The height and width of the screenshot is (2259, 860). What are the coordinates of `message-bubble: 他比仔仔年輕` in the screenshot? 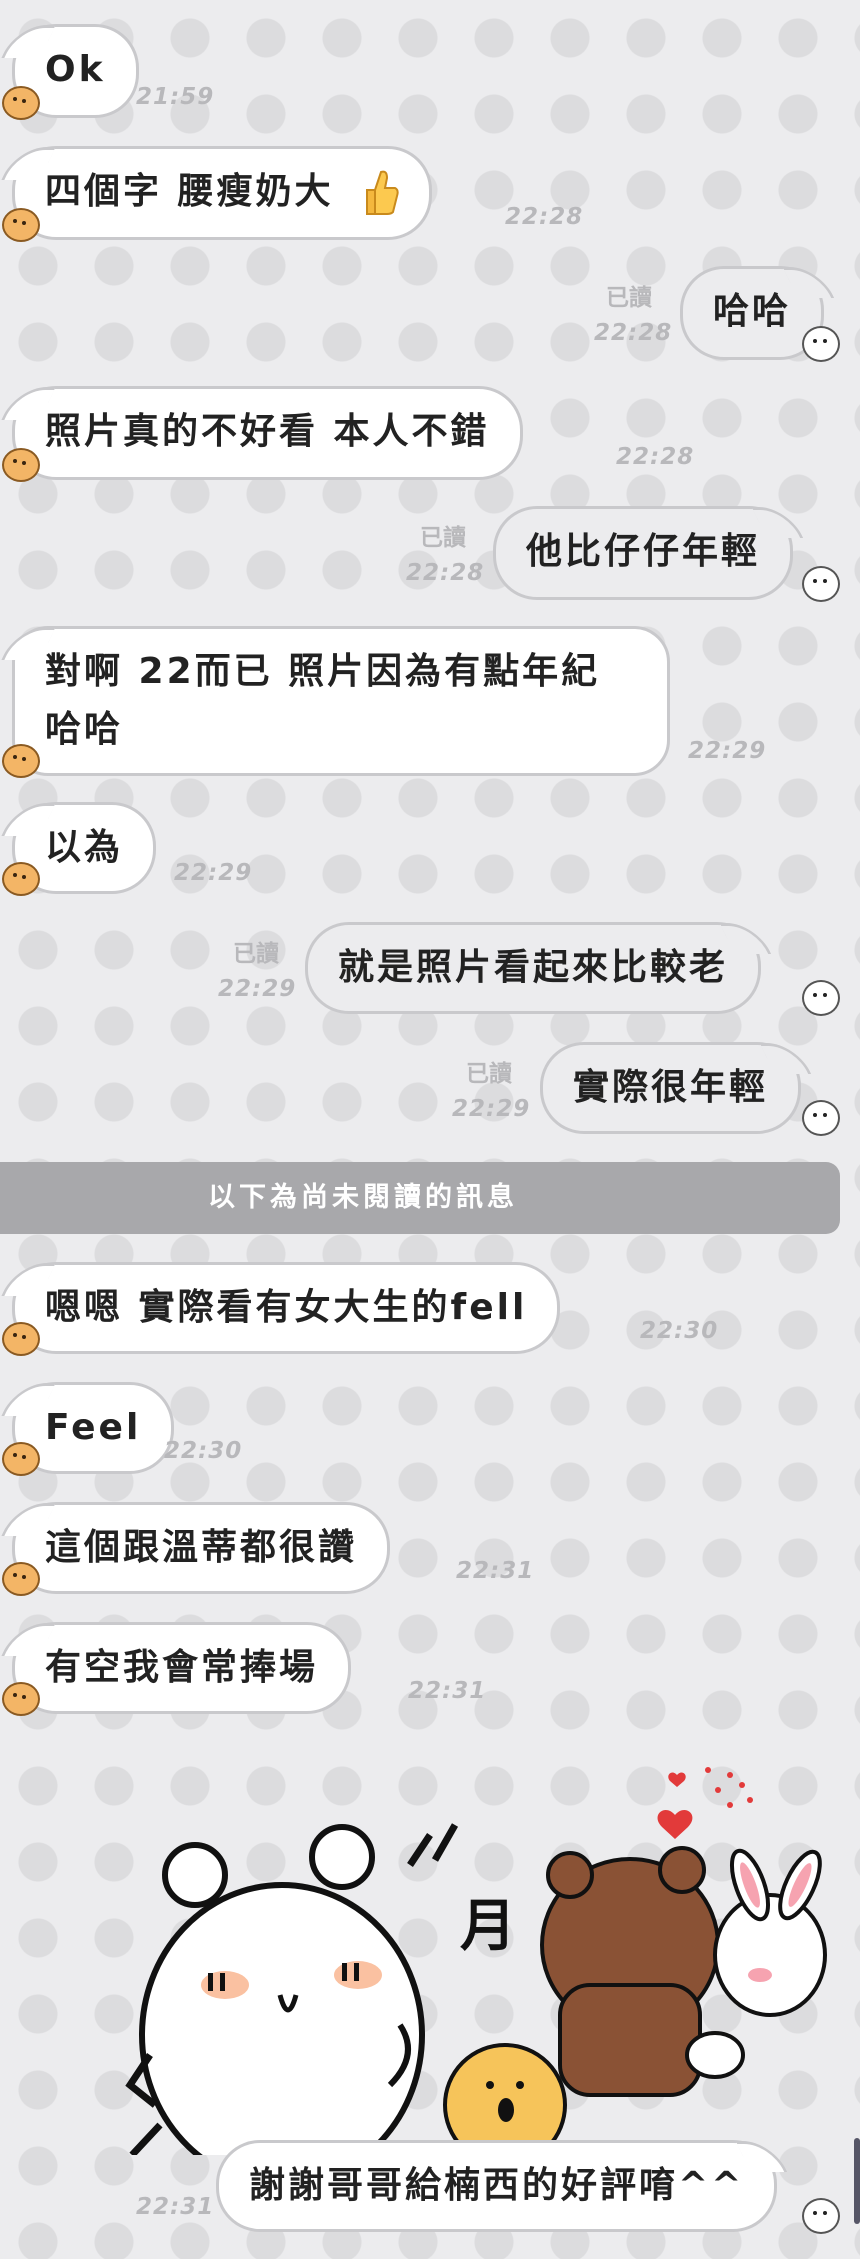 It's located at (648, 553).